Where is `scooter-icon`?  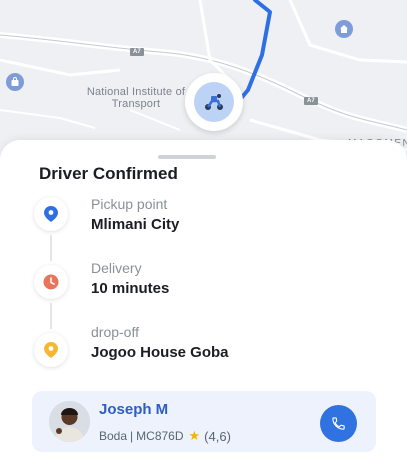 scooter-icon is located at coordinates (214, 102).